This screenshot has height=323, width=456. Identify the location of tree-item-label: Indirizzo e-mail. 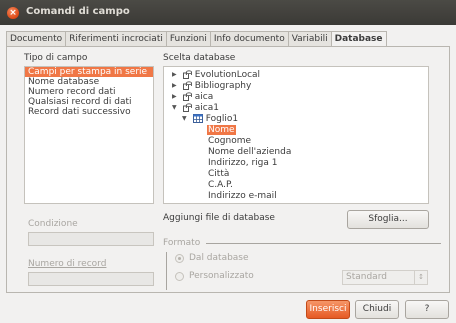
(242, 196).